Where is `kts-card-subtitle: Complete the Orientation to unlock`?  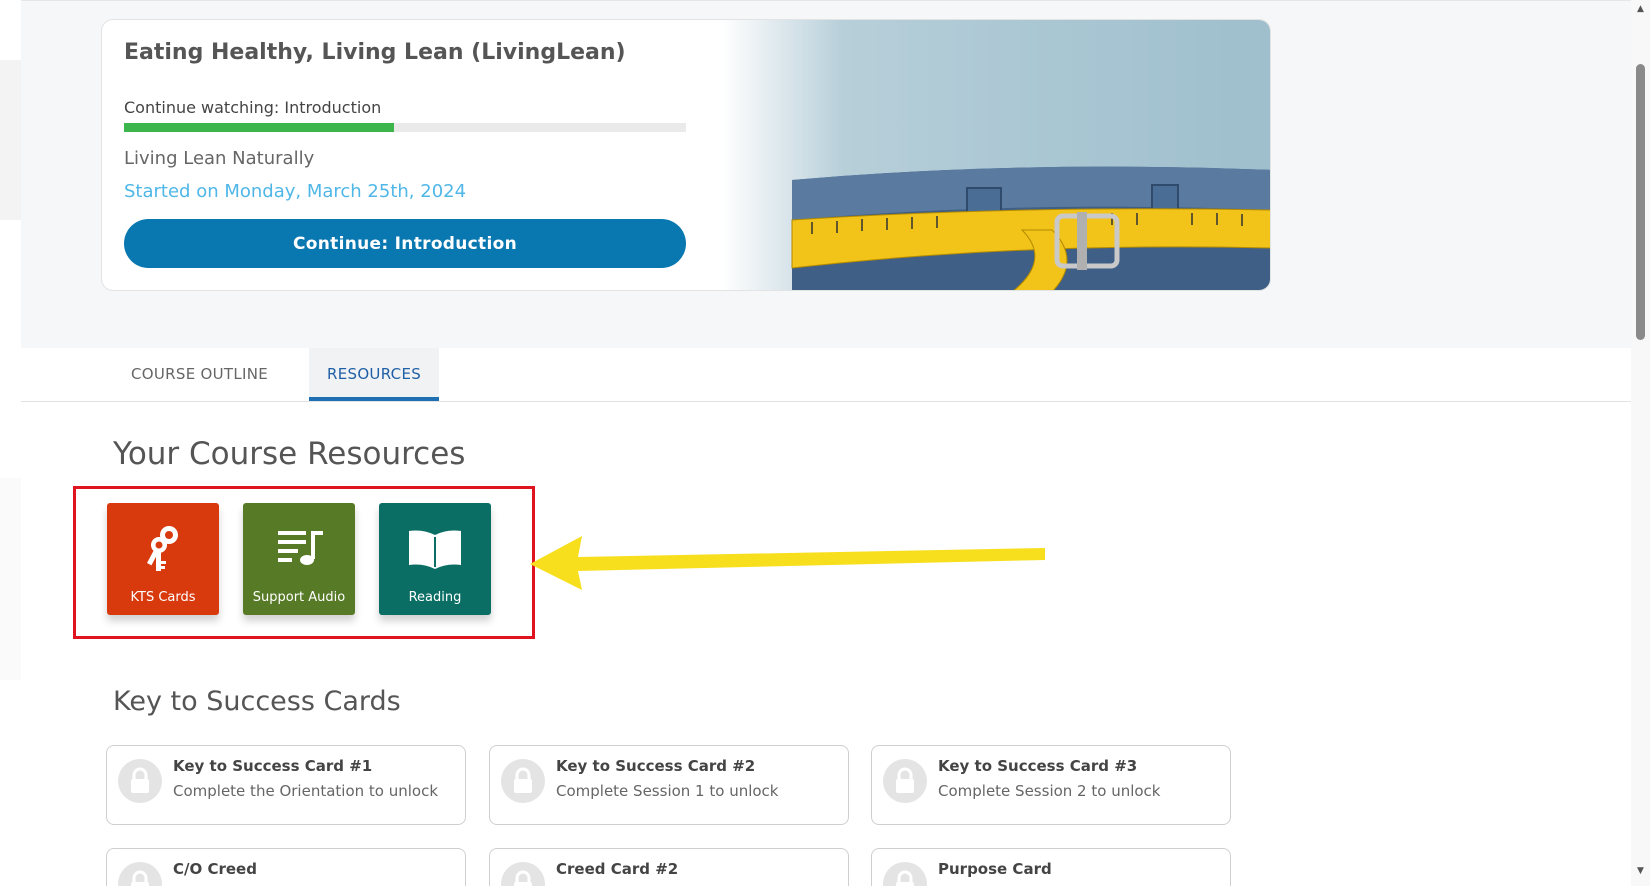
kts-card-subtitle: Complete the Orientation to unlock is located at coordinates (306, 791).